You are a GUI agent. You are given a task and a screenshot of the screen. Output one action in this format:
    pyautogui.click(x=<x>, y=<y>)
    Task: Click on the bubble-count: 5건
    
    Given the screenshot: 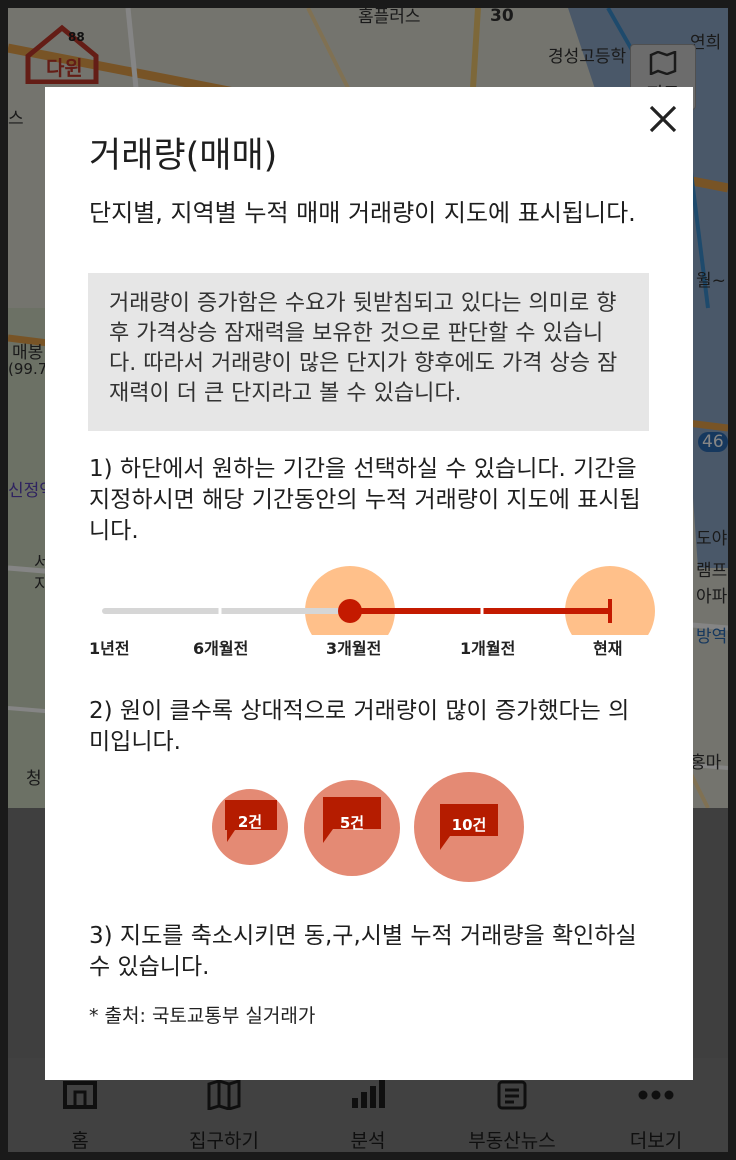 What is the action you would take?
    pyautogui.click(x=352, y=823)
    